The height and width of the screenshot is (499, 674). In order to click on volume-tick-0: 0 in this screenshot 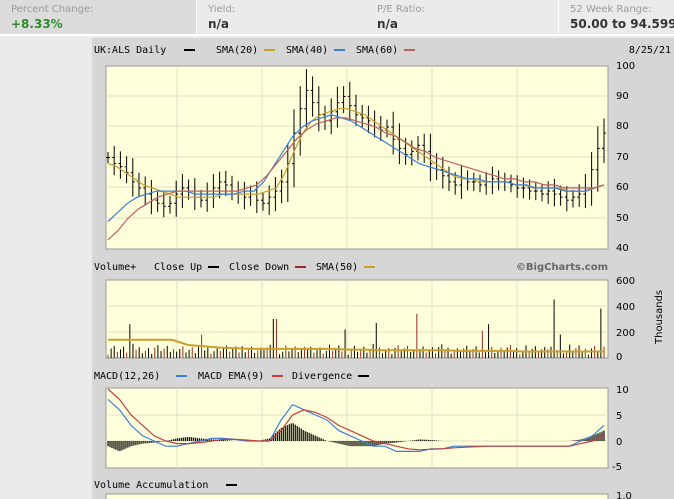, I will do `click(619, 357)`.